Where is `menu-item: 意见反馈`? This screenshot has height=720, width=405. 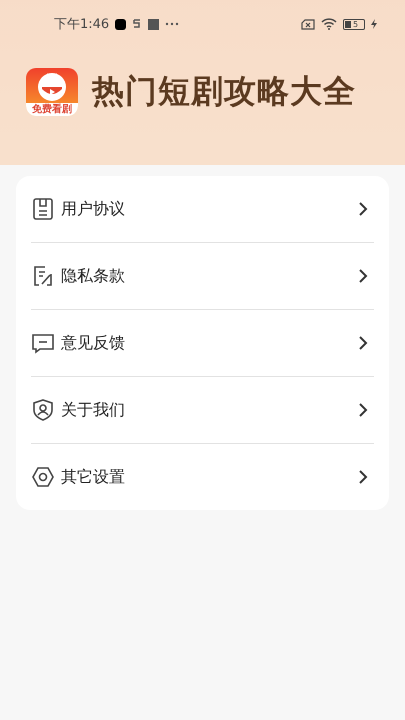 menu-item: 意见反馈 is located at coordinates (202, 343).